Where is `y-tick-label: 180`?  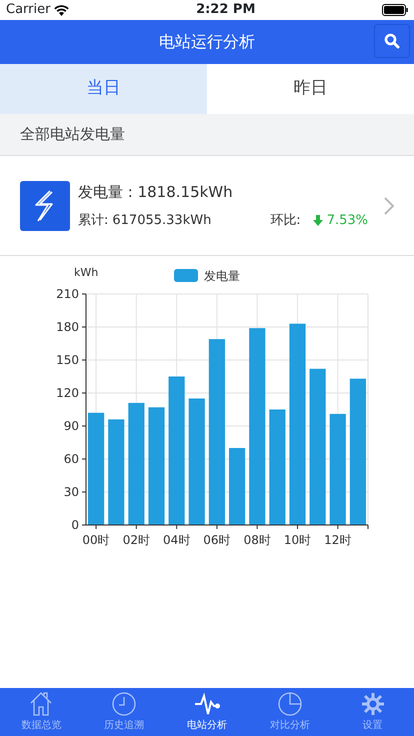
y-tick-label: 180 is located at coordinates (67, 327).